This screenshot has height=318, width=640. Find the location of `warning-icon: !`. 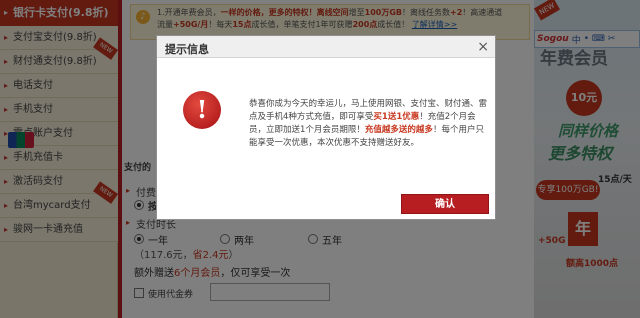

warning-icon: ! is located at coordinates (202, 110).